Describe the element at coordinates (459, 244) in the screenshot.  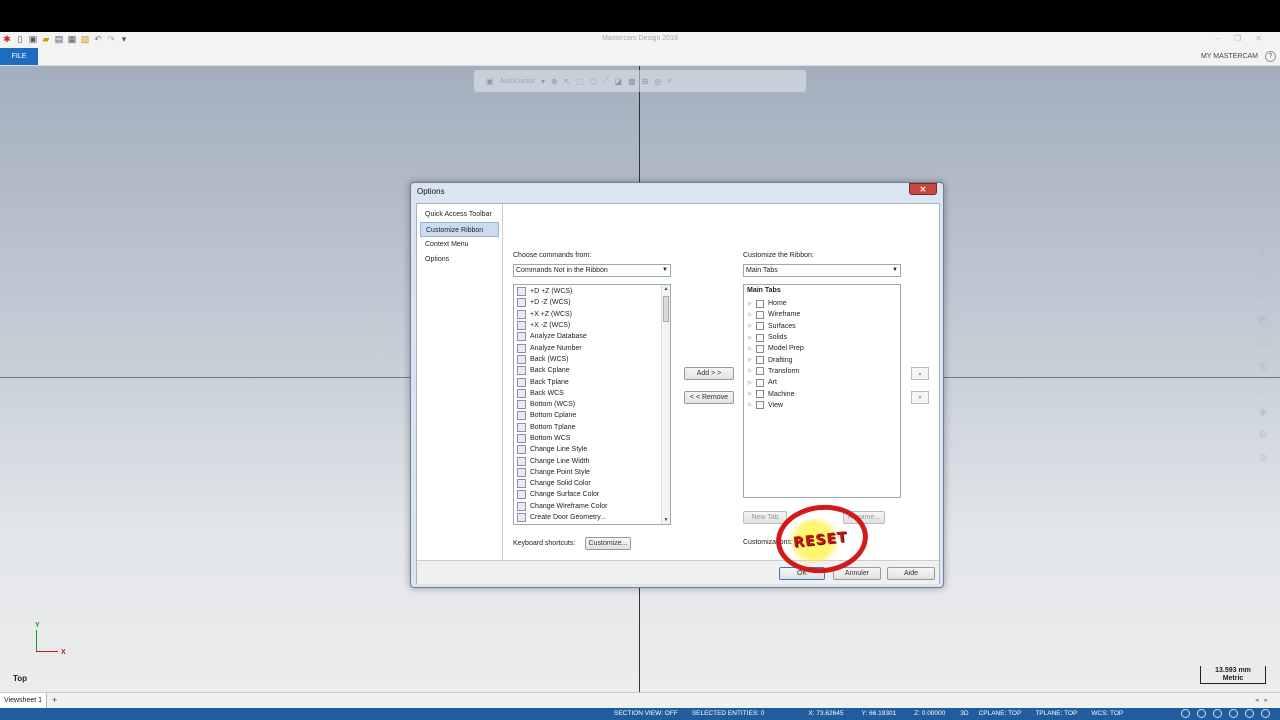
I see `nav-context-menu: Context Menu` at that location.